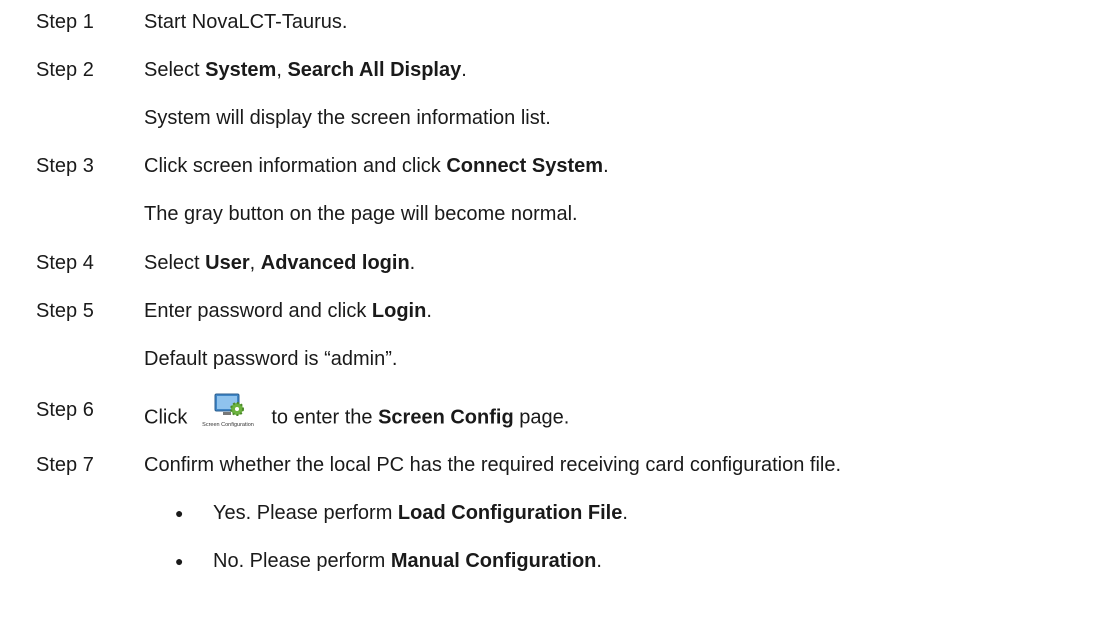  Describe the element at coordinates (546, 367) in the screenshot. I see `step-note: Default password is “admin”.` at that location.